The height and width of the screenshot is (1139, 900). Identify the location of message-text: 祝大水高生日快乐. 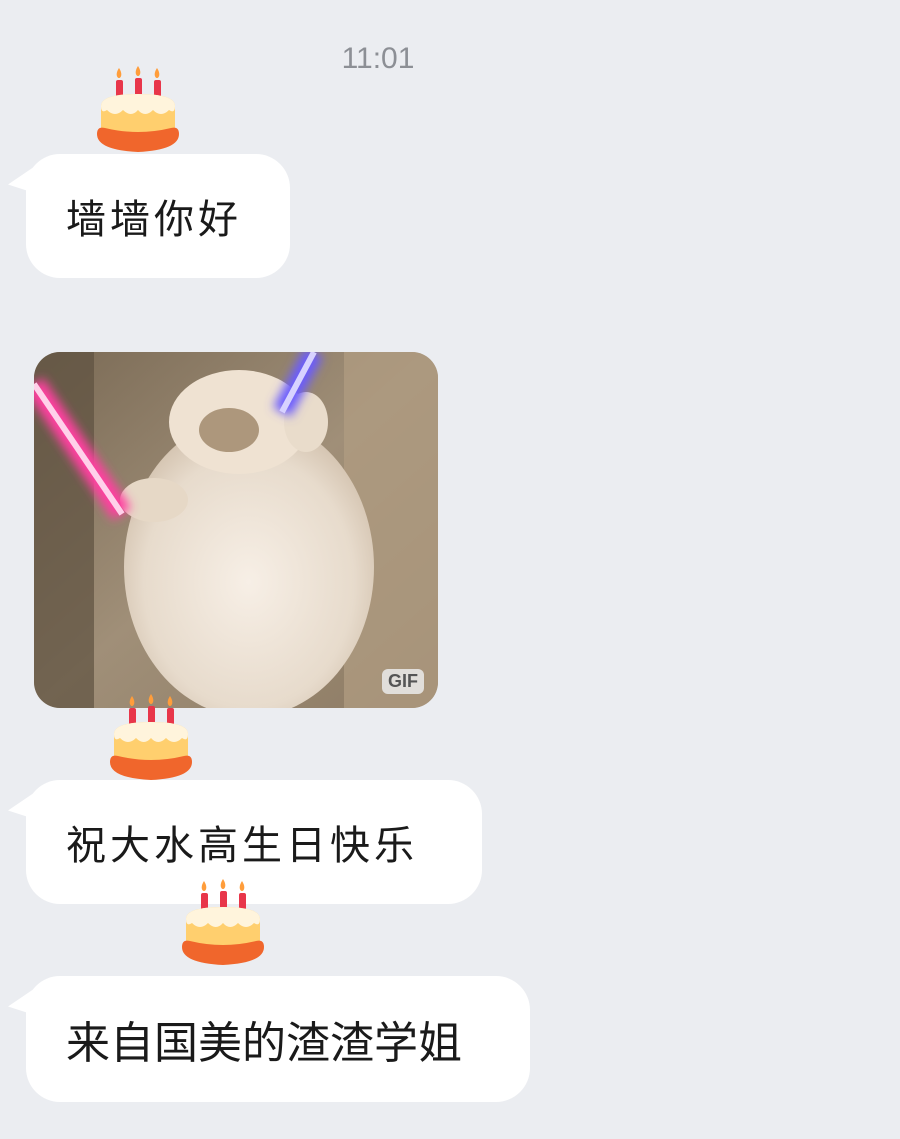
(242, 846).